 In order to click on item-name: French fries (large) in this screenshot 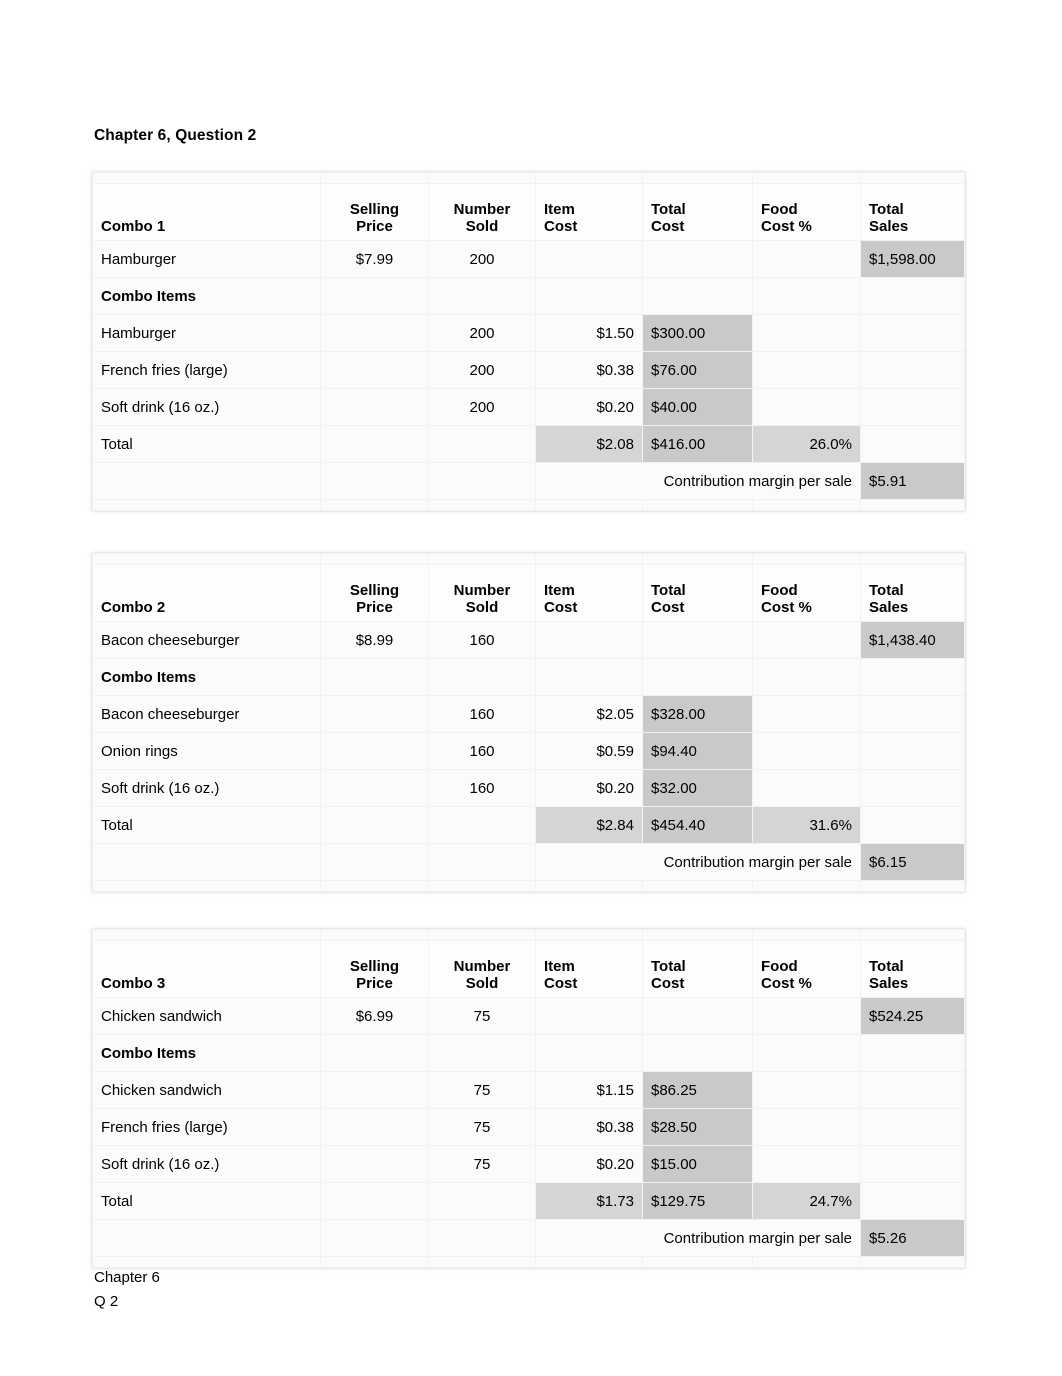, I will do `click(206, 370)`.